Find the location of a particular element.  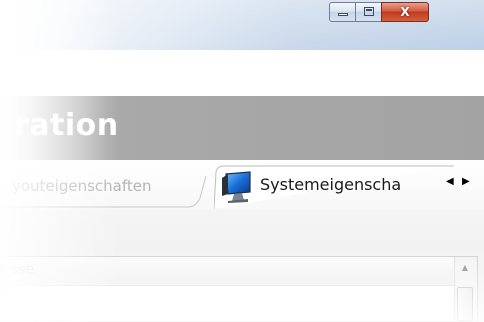

minimize-icon is located at coordinates (343, 14).